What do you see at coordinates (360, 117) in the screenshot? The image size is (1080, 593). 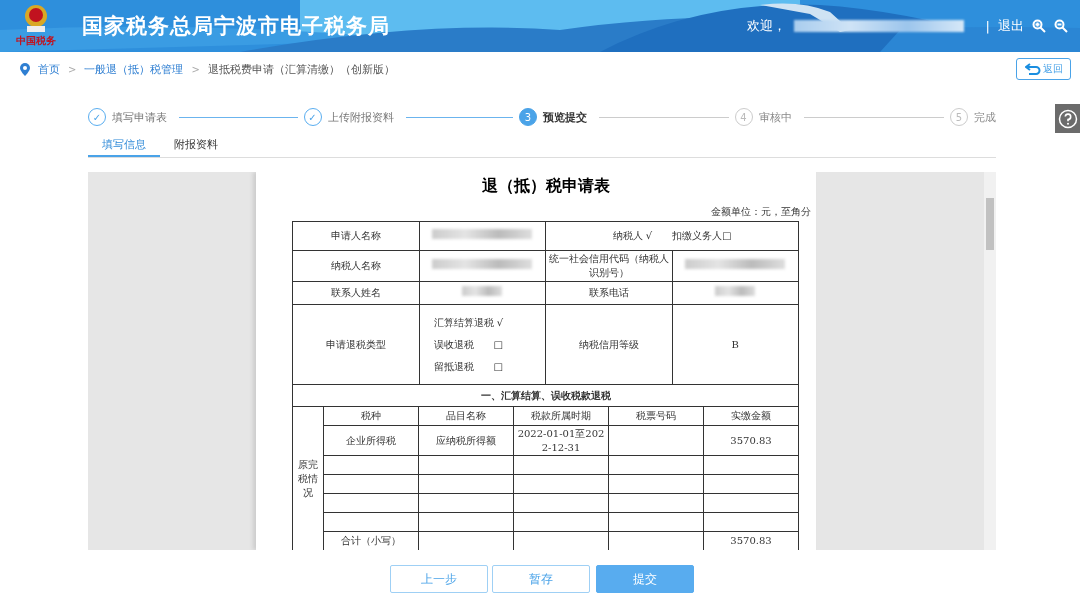 I see `step-label: 上传附报资料` at bounding box center [360, 117].